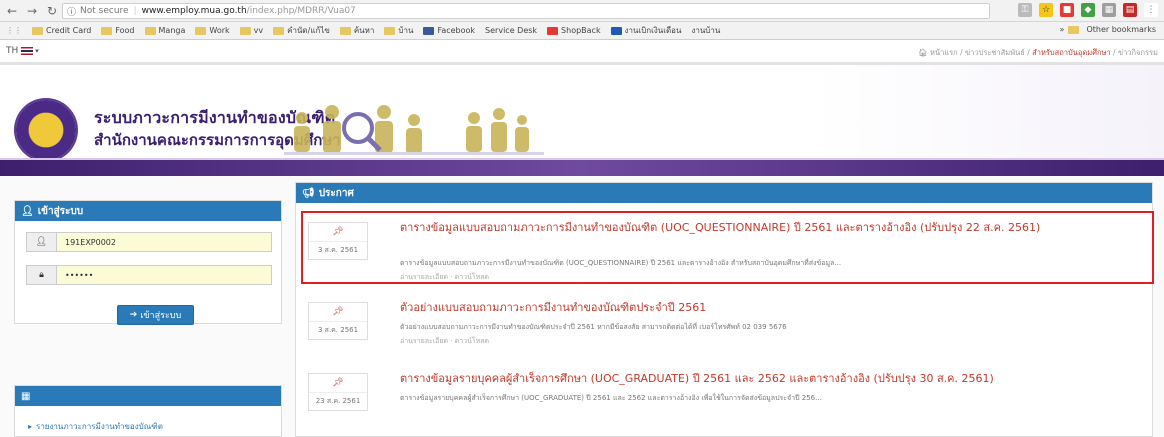 The image size is (1164, 437). I want to click on security-label: Not secure, so click(104, 11).